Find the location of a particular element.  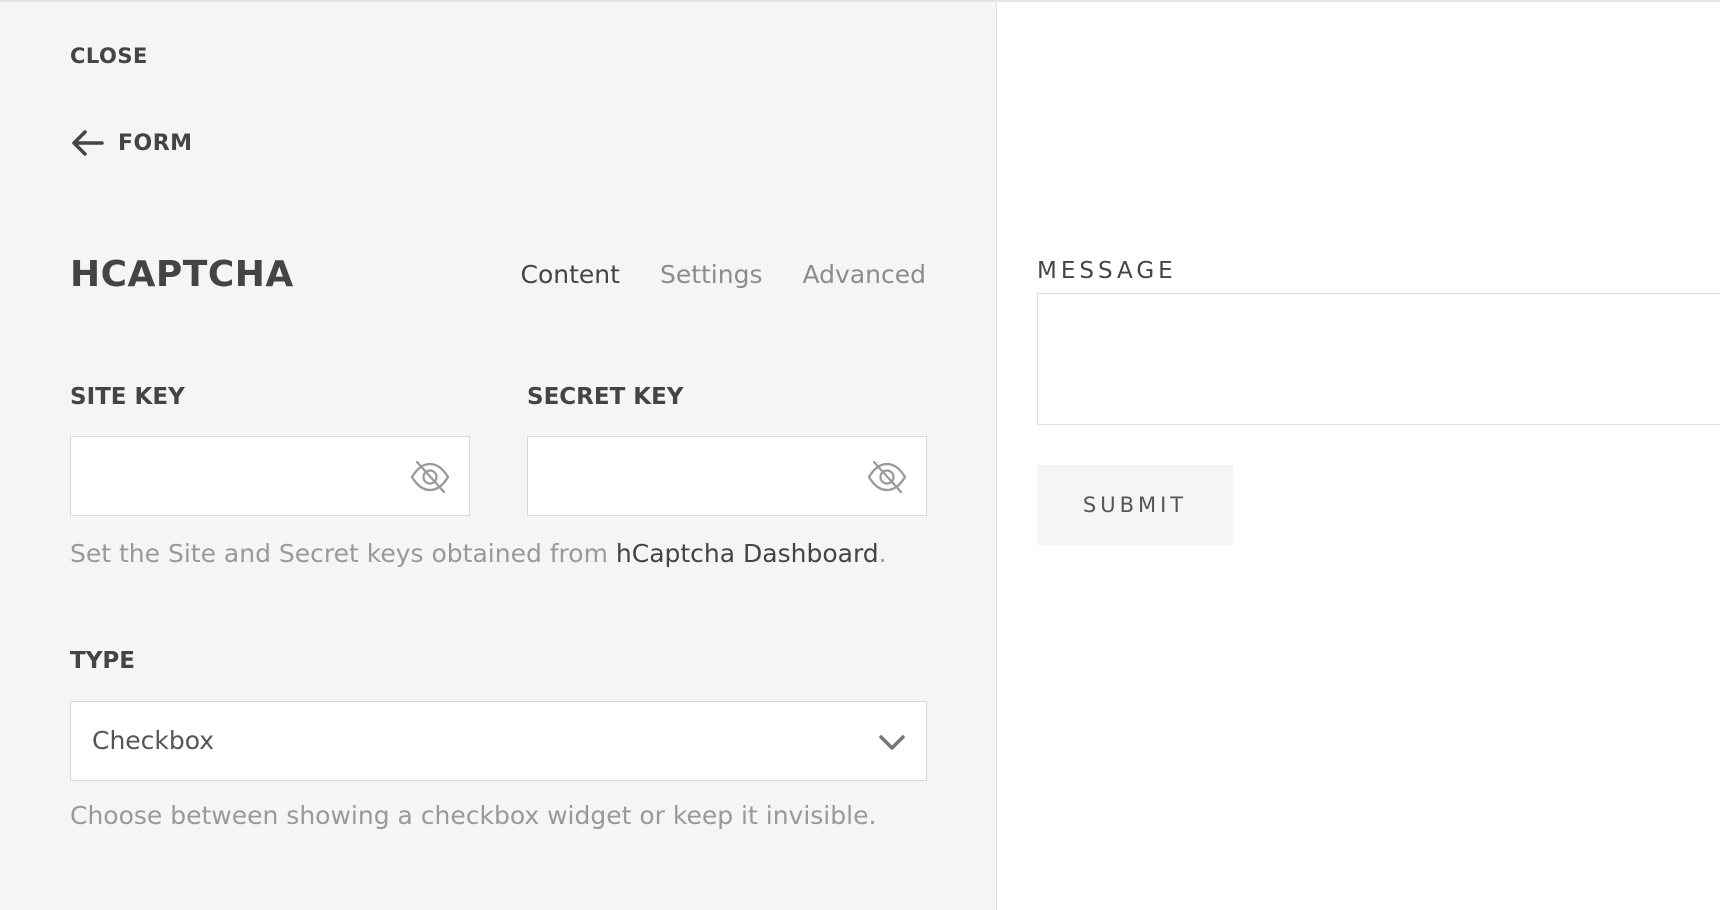

type-label: TYPE is located at coordinates (102, 661).